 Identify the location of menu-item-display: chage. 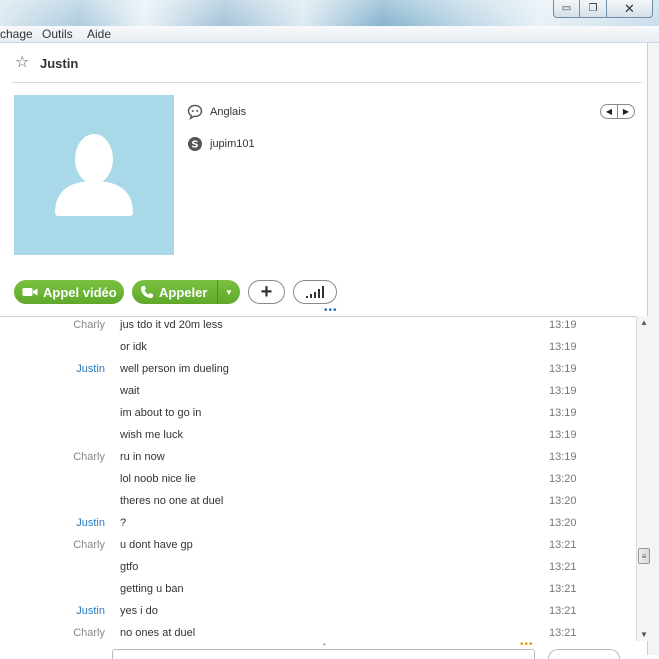
(16, 34).